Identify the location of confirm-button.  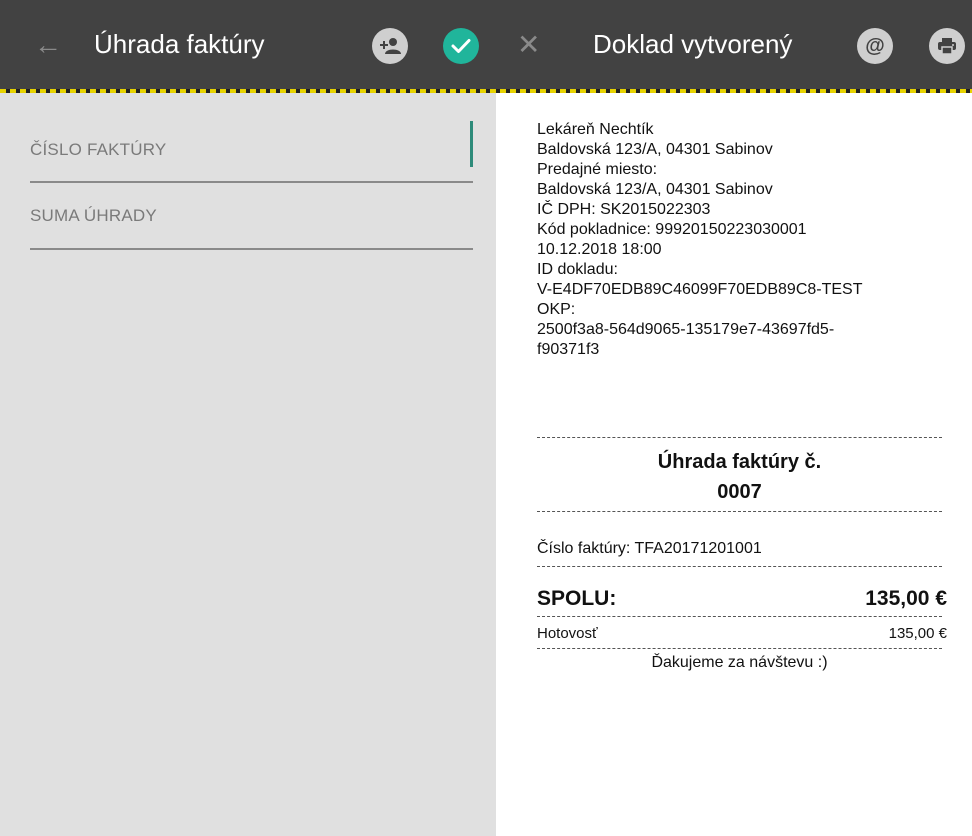
(461, 46).